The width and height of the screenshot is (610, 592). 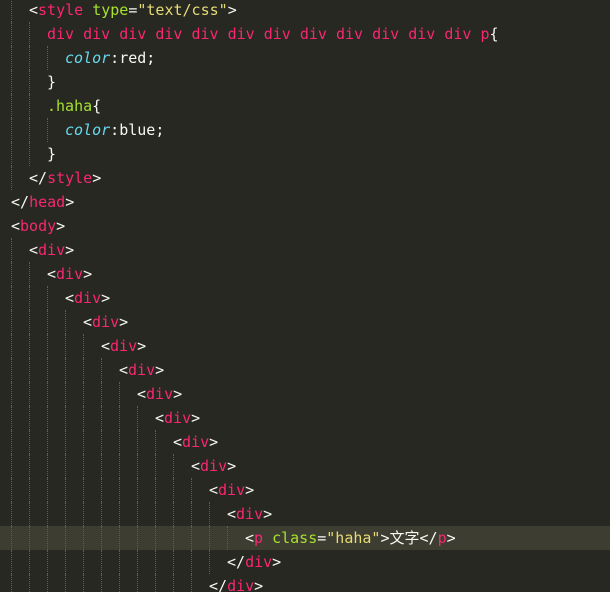 I want to click on code-token: red, so click(x=133, y=58).